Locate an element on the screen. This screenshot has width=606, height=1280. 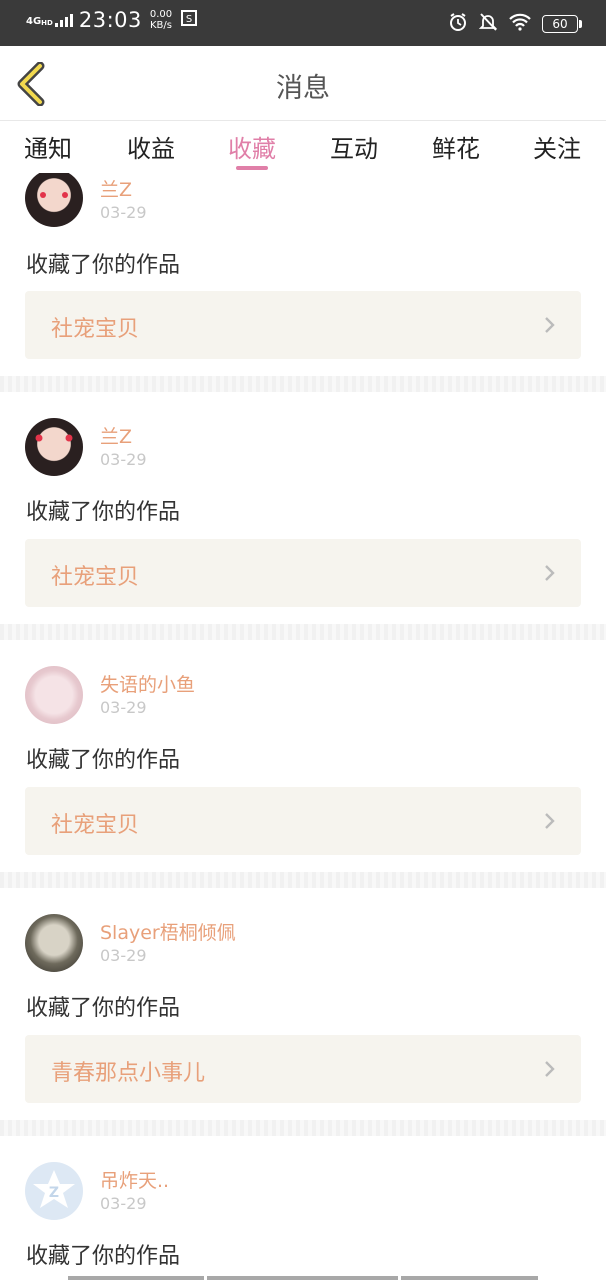
clock: 23:03 is located at coordinates (110, 20).